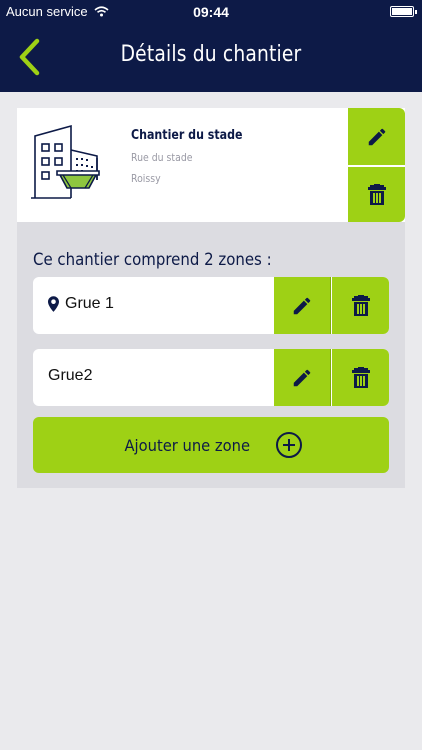  What do you see at coordinates (152, 260) in the screenshot?
I see `zones-heading: Ce chantier comprend 2 zones :` at bounding box center [152, 260].